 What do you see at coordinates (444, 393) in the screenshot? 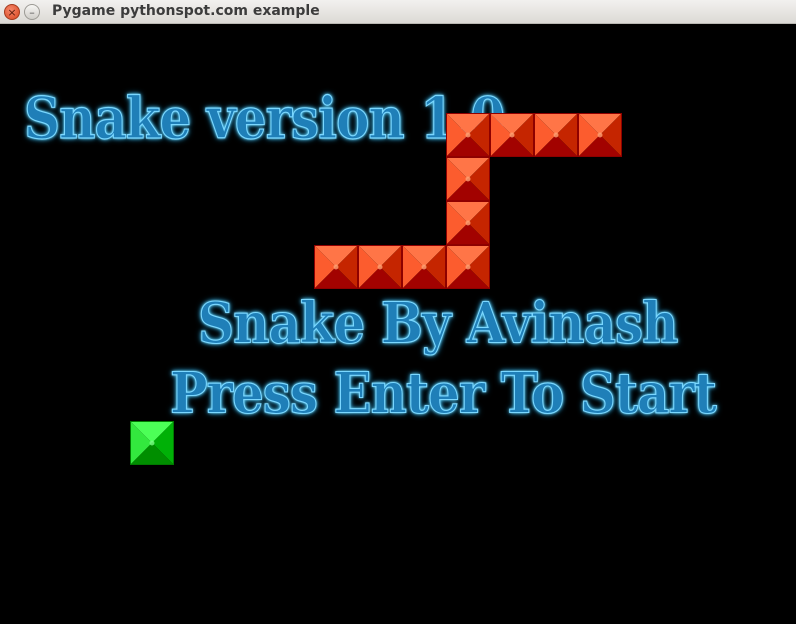
I see `start-prompt: Press Enter To Start` at bounding box center [444, 393].